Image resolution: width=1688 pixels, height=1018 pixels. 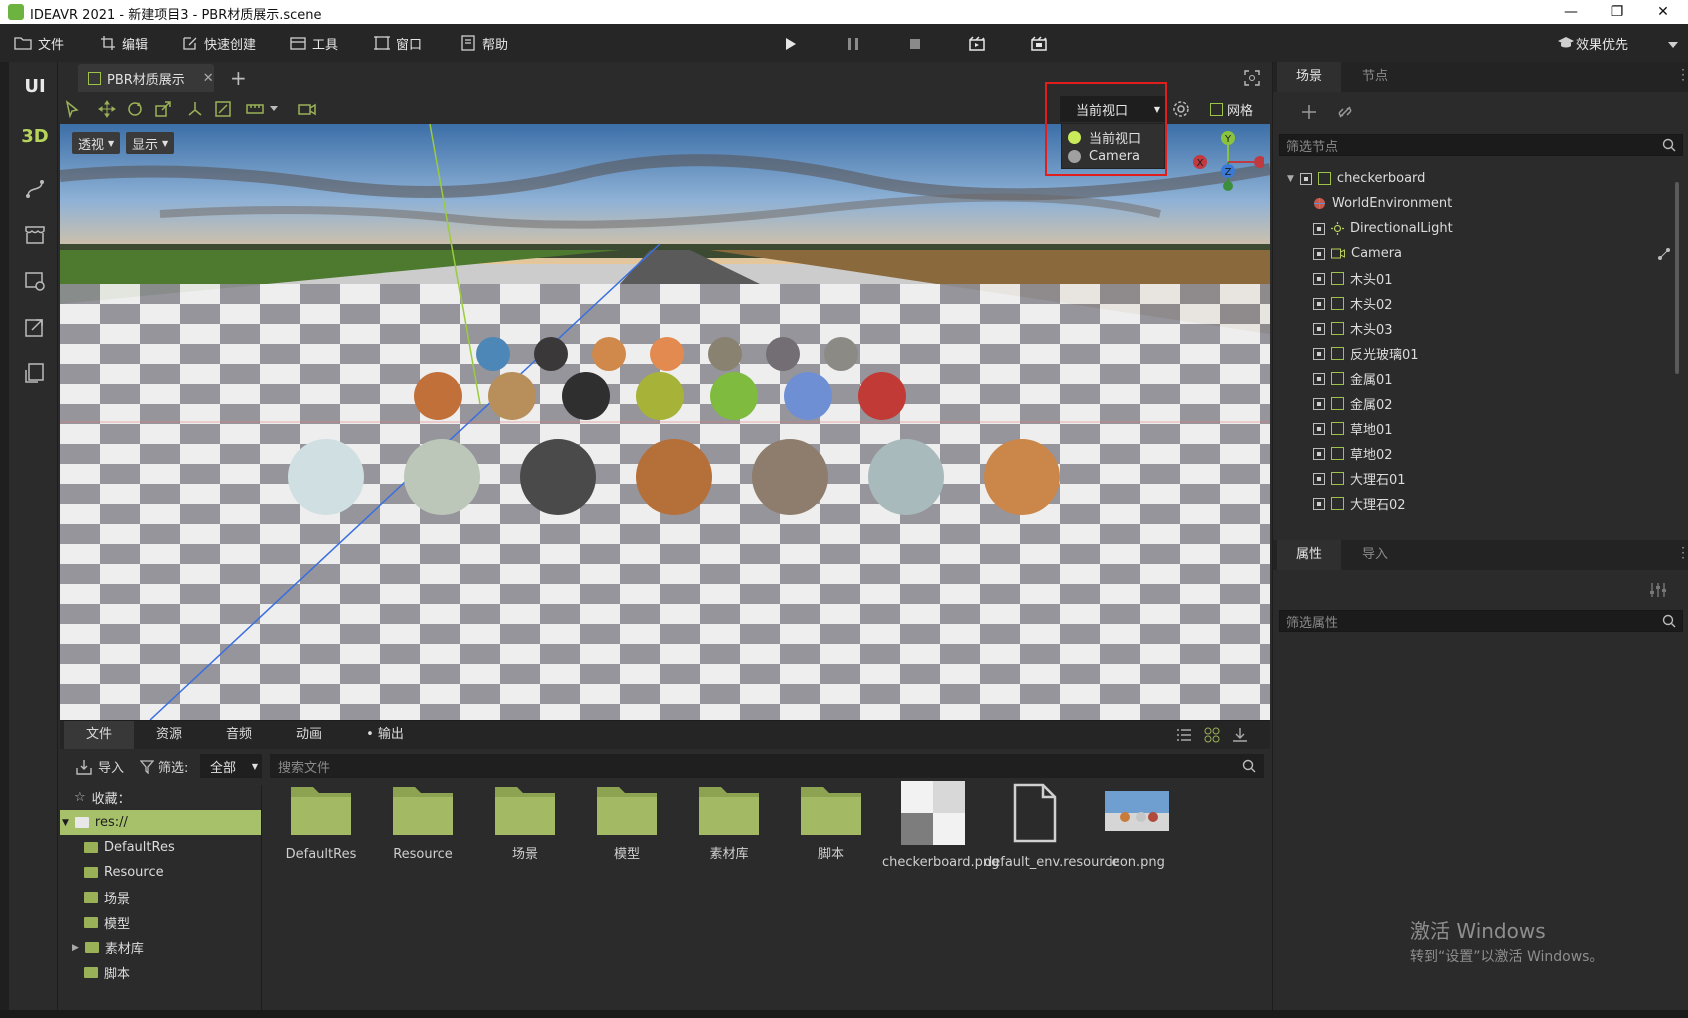 What do you see at coordinates (1602, 43) in the screenshot?
I see `quality-mode-select: 效果优先` at bounding box center [1602, 43].